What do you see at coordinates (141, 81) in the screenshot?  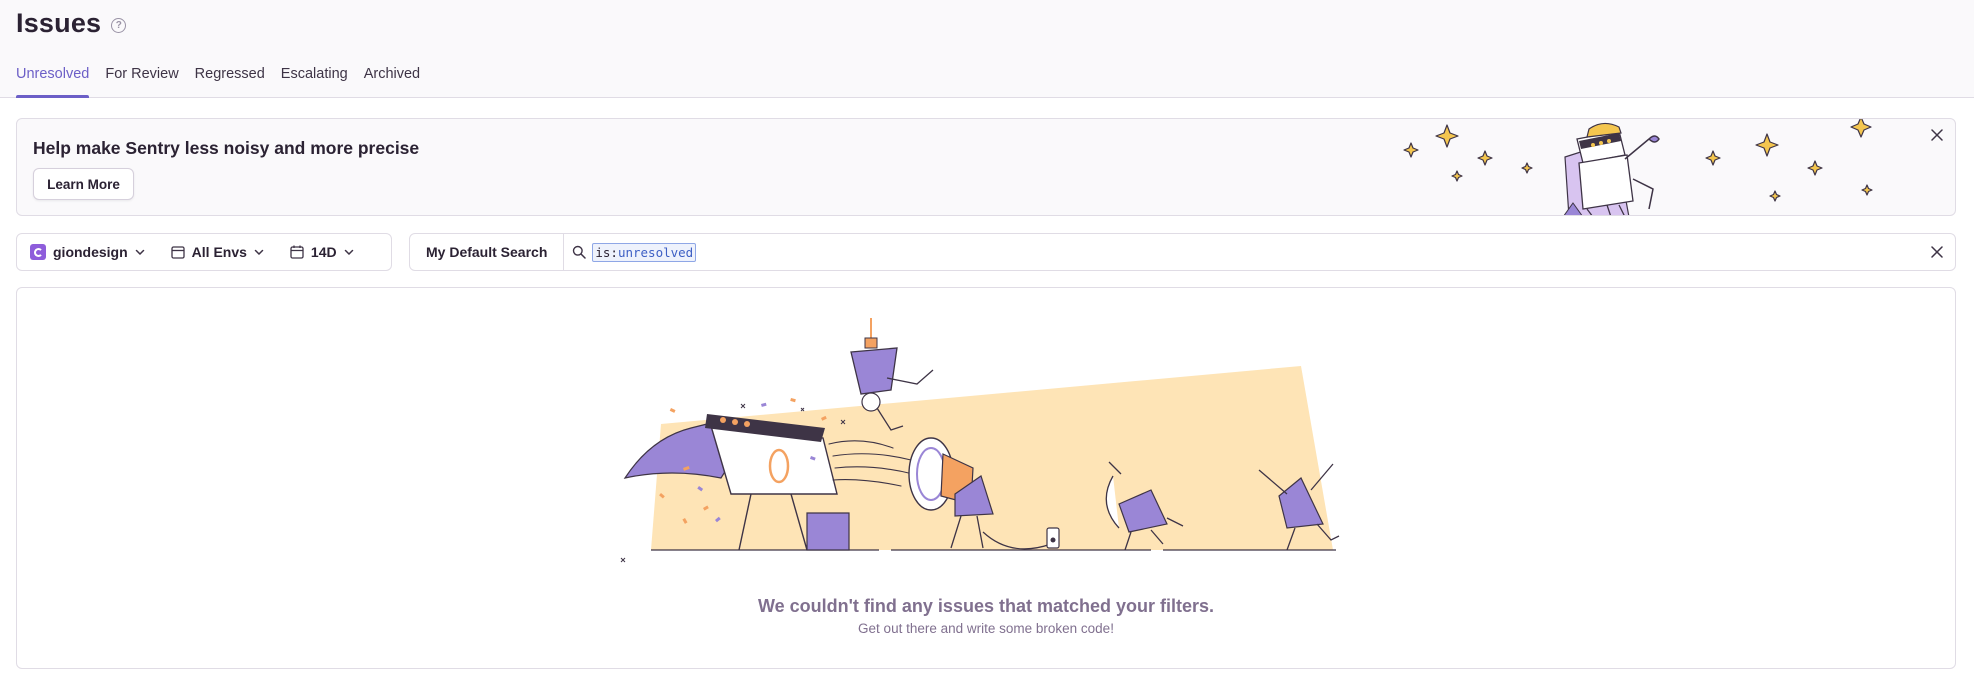 I see `tab-for-review: For Review` at bounding box center [141, 81].